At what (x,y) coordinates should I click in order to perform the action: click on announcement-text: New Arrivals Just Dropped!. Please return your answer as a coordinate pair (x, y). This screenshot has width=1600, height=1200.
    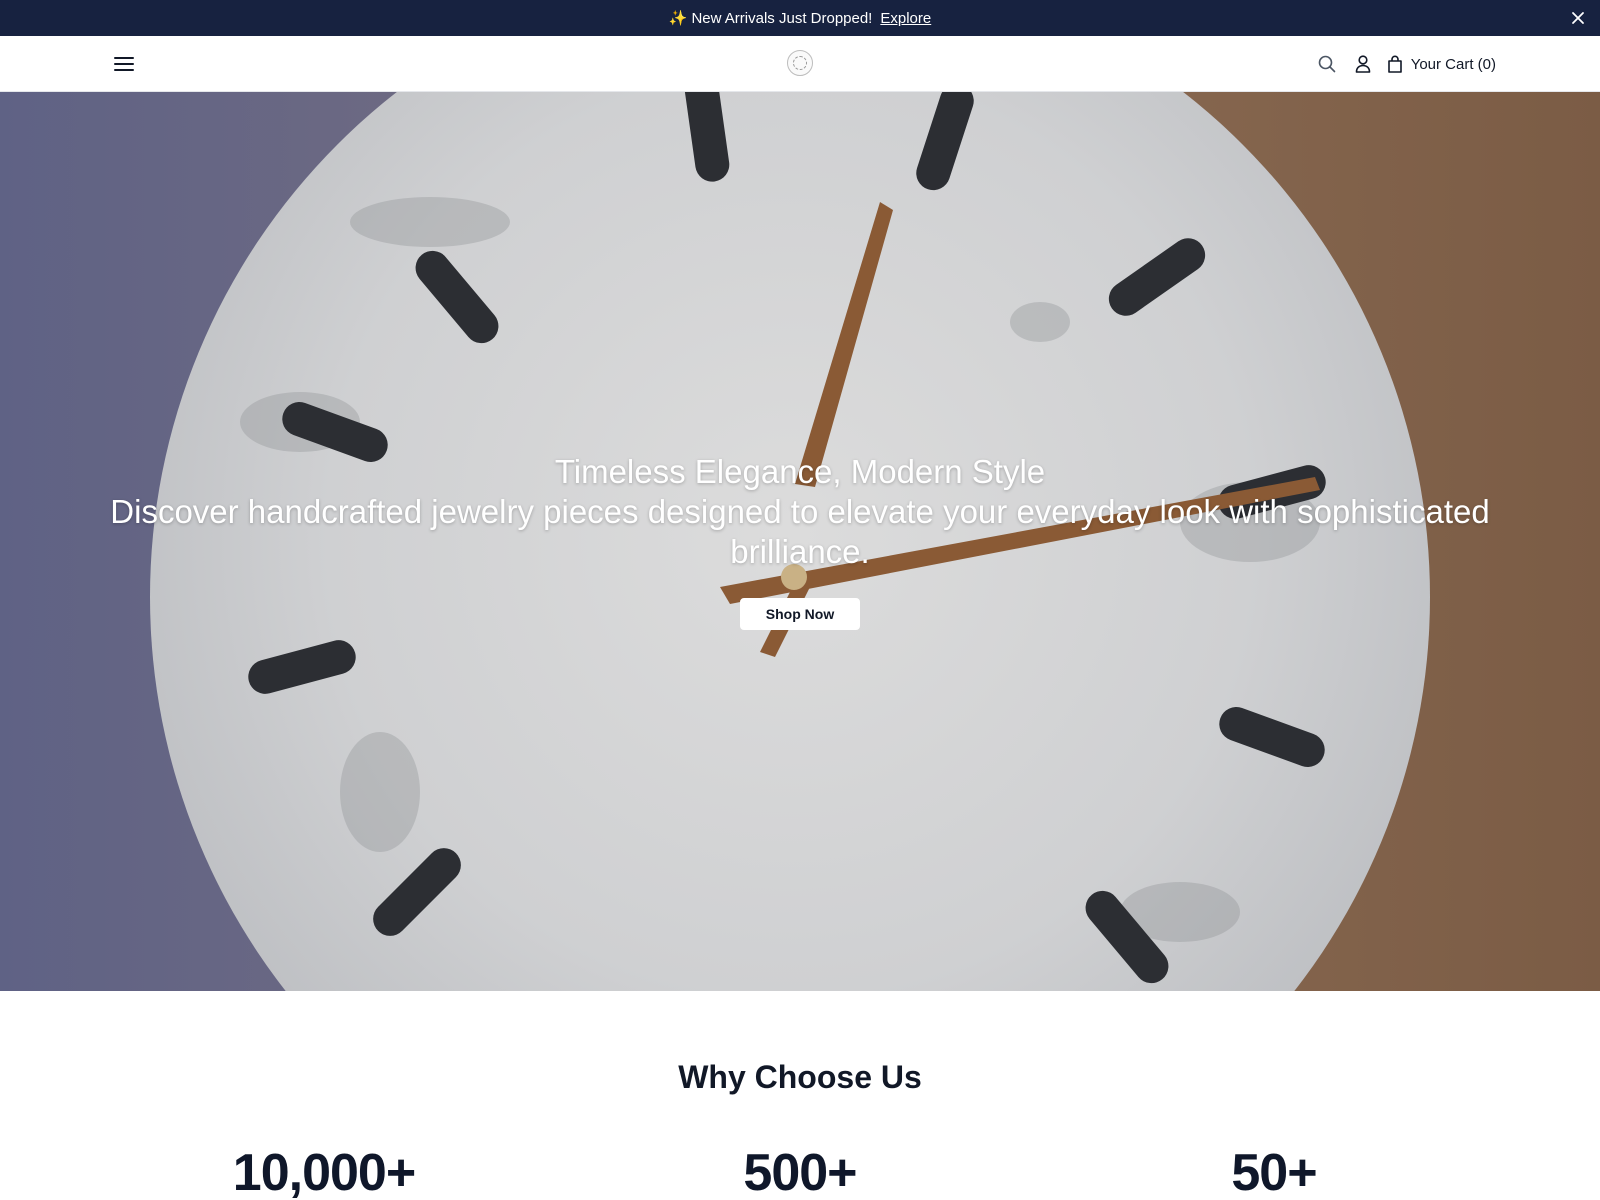
    Looking at the image, I should click on (782, 18).